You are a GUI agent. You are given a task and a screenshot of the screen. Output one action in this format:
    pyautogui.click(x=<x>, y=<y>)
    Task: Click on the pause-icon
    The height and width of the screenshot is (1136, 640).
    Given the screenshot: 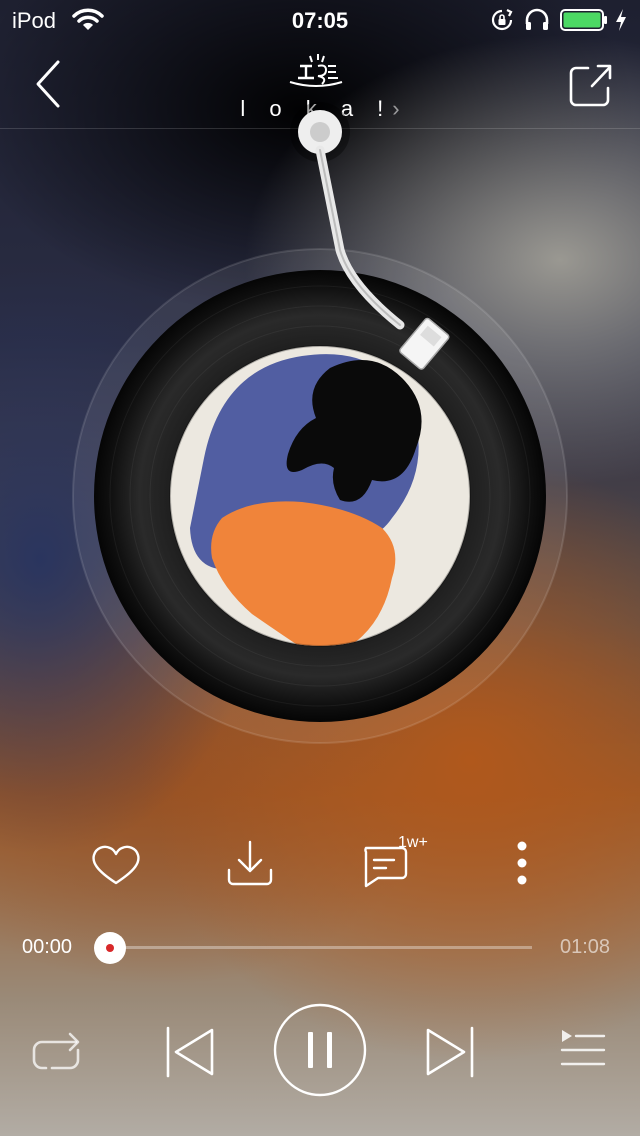 What is the action you would take?
    pyautogui.click(x=320, y=1050)
    